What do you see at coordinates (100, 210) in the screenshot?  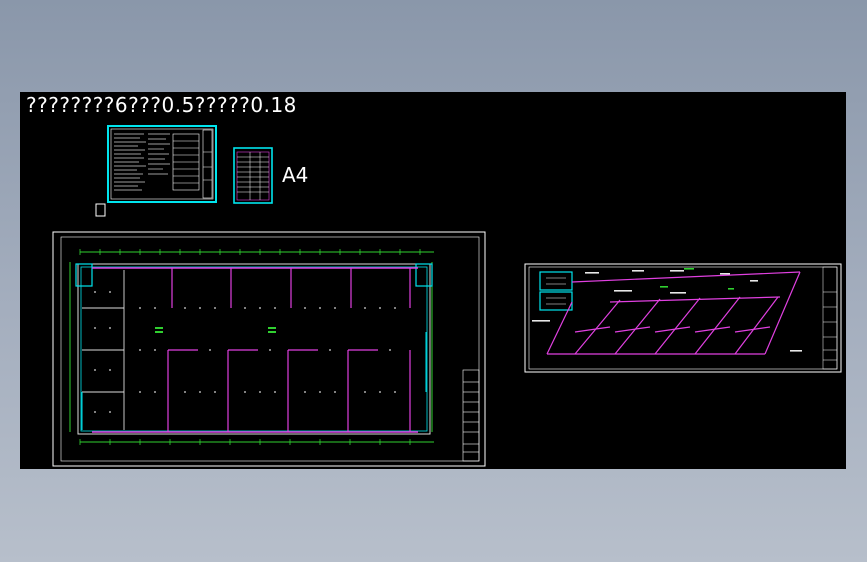 I see `insertion-marker` at bounding box center [100, 210].